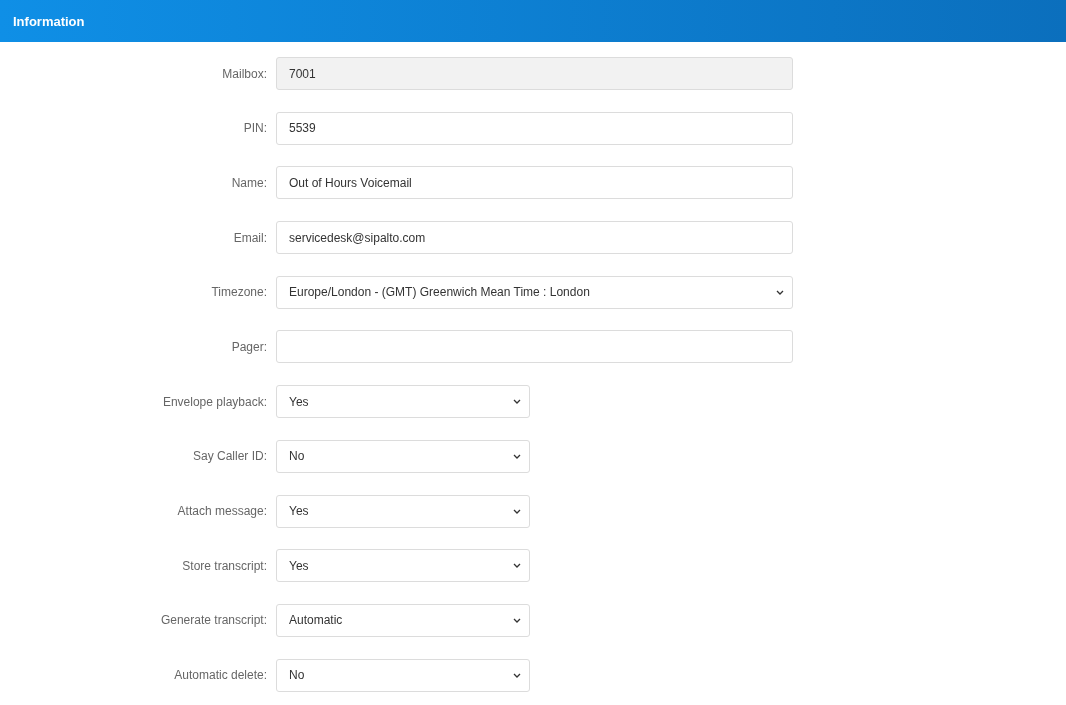  Describe the element at coordinates (249, 237) in the screenshot. I see `field-label: Email:` at that location.